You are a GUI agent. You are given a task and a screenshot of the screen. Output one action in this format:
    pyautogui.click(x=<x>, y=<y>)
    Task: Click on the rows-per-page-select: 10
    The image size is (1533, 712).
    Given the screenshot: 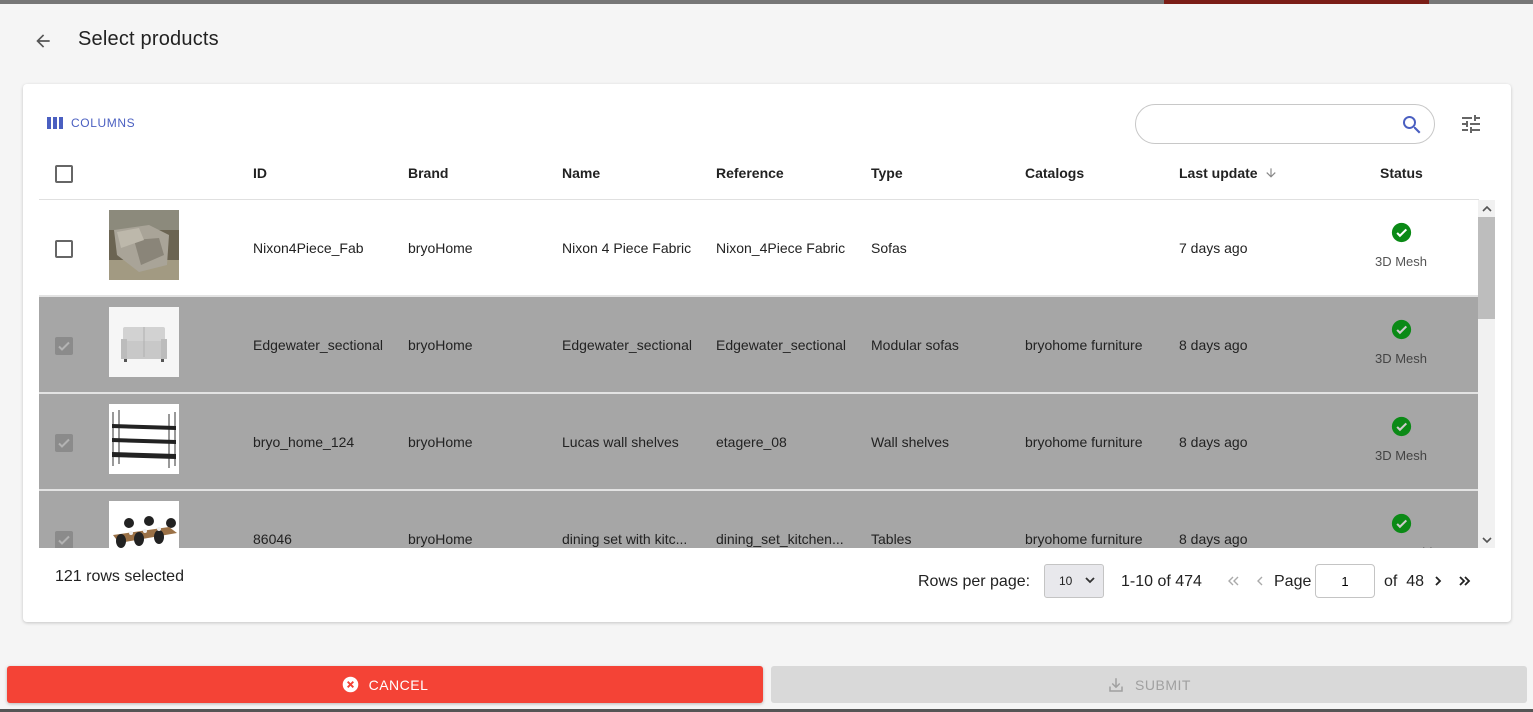 What is the action you would take?
    pyautogui.click(x=1074, y=581)
    